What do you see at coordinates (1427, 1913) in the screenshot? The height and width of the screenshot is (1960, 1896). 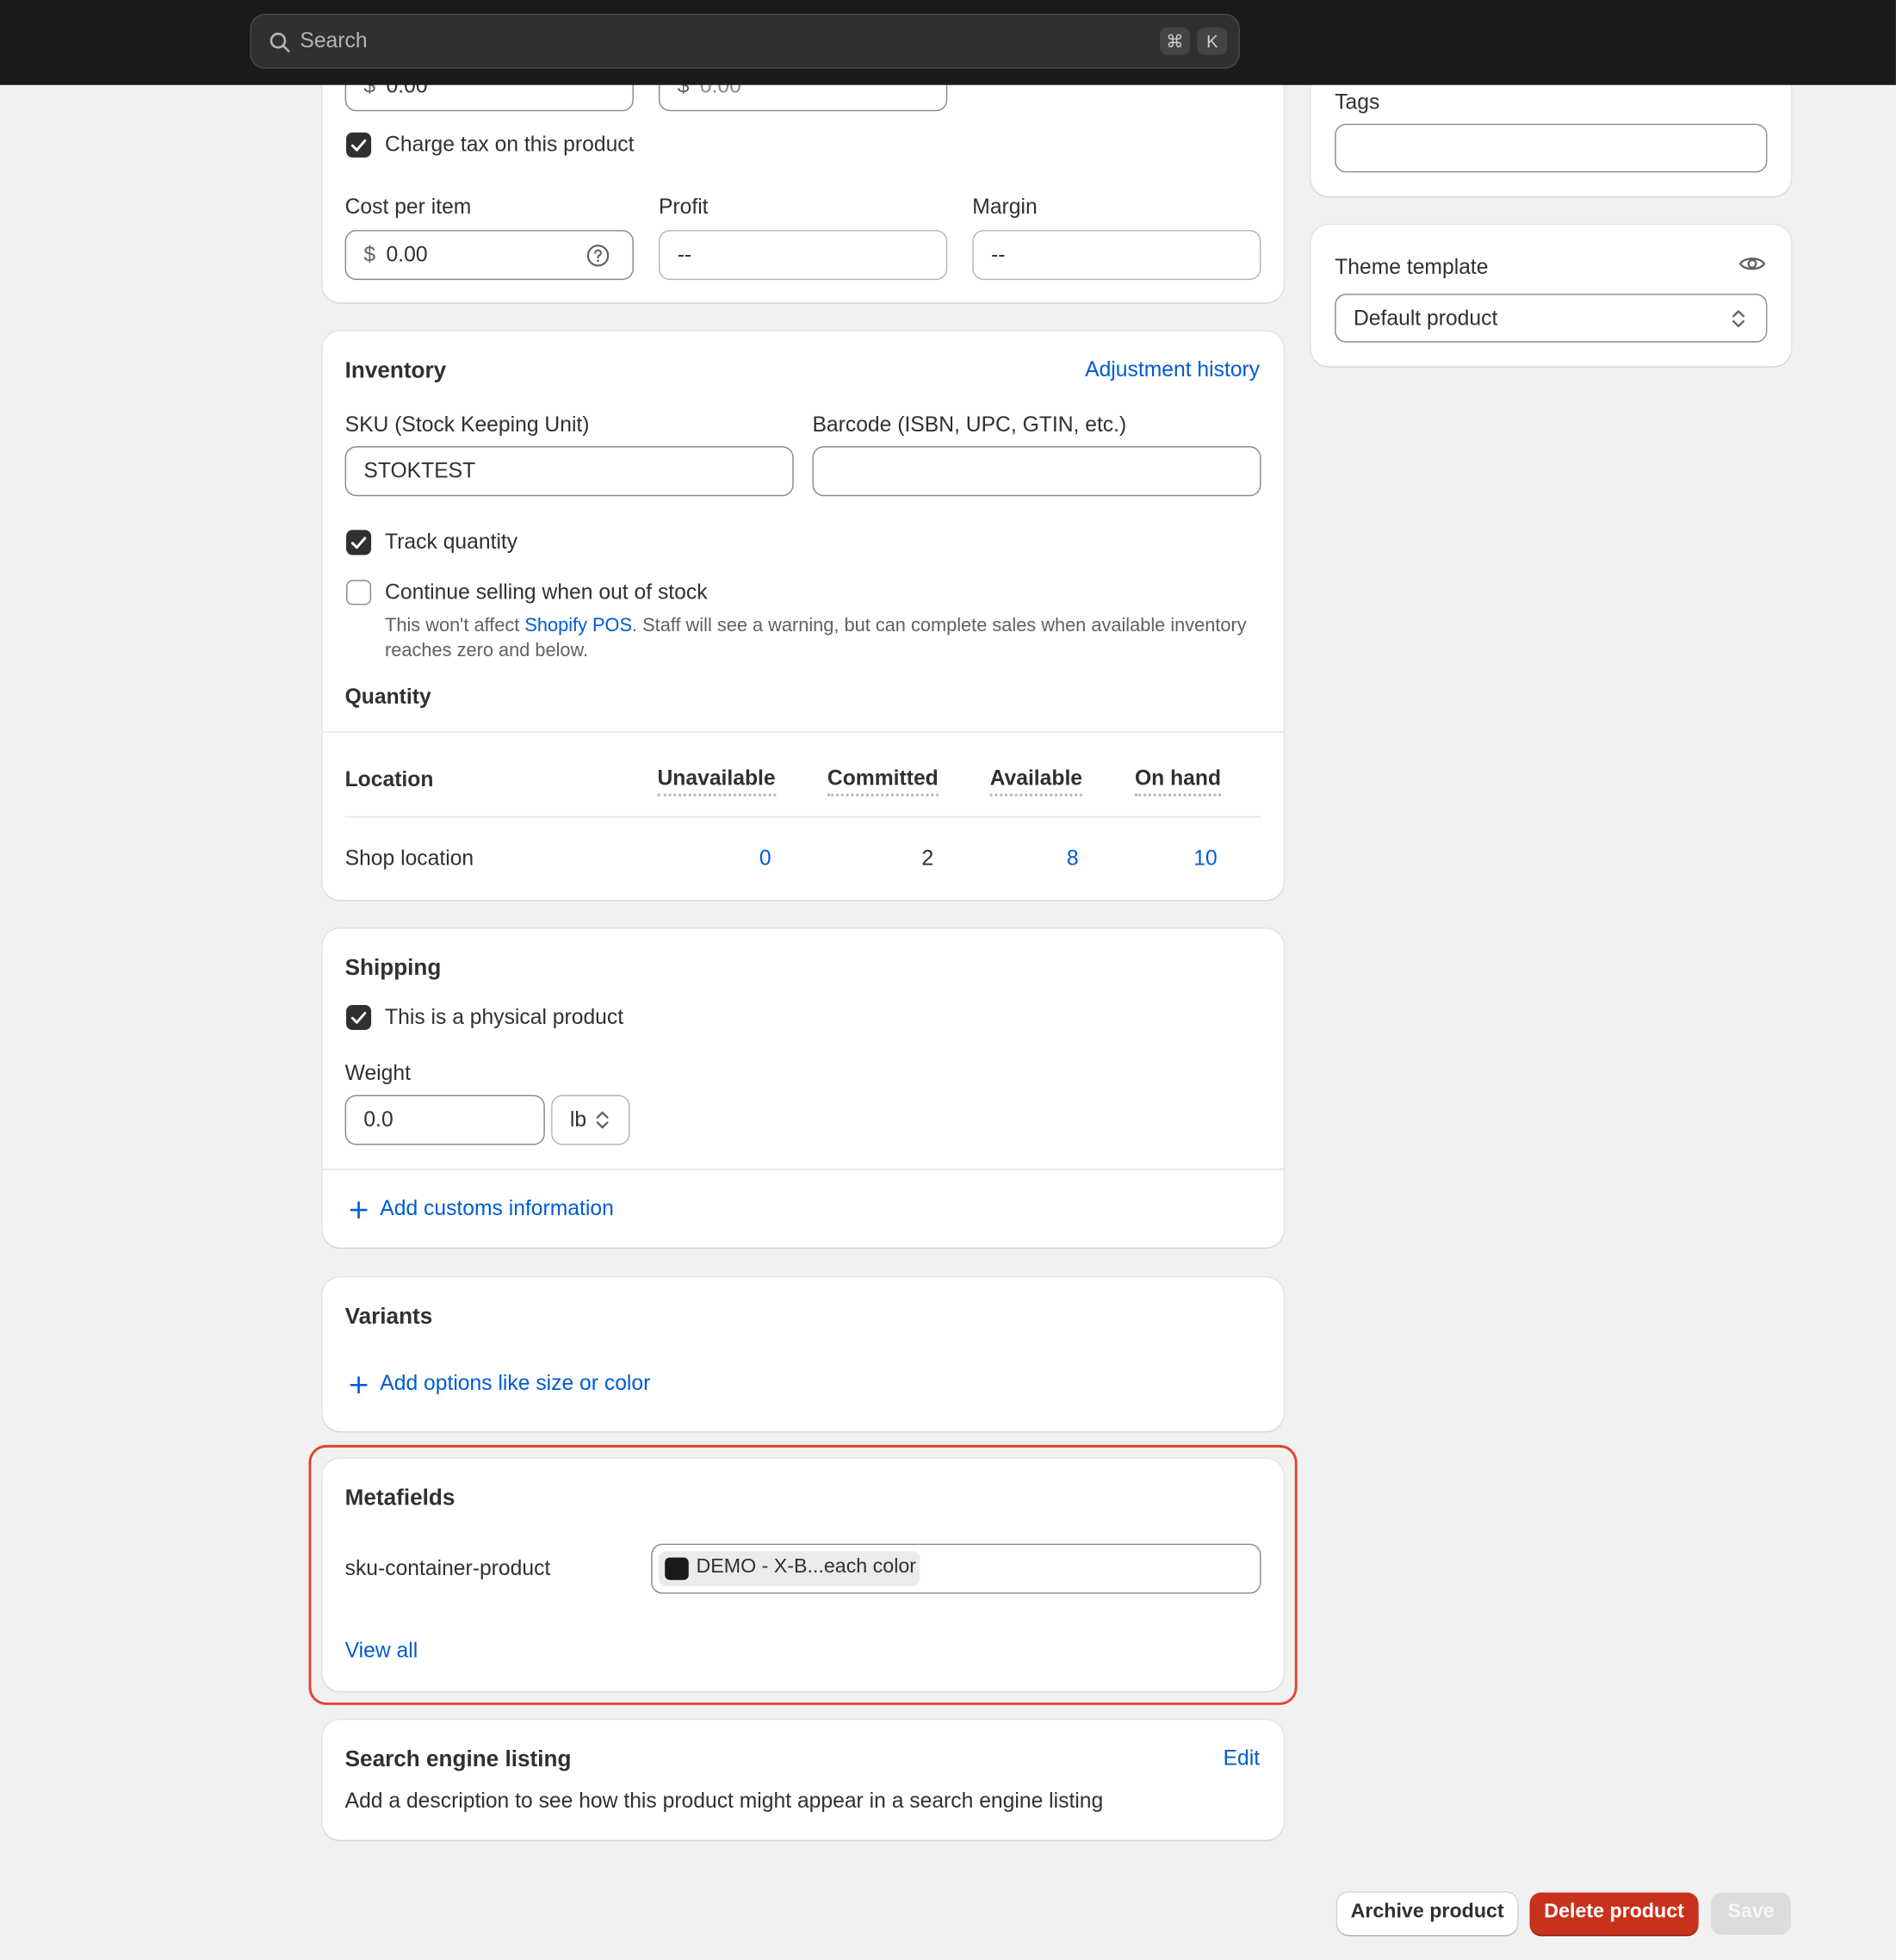 I see `archive-product-button: Archive product` at bounding box center [1427, 1913].